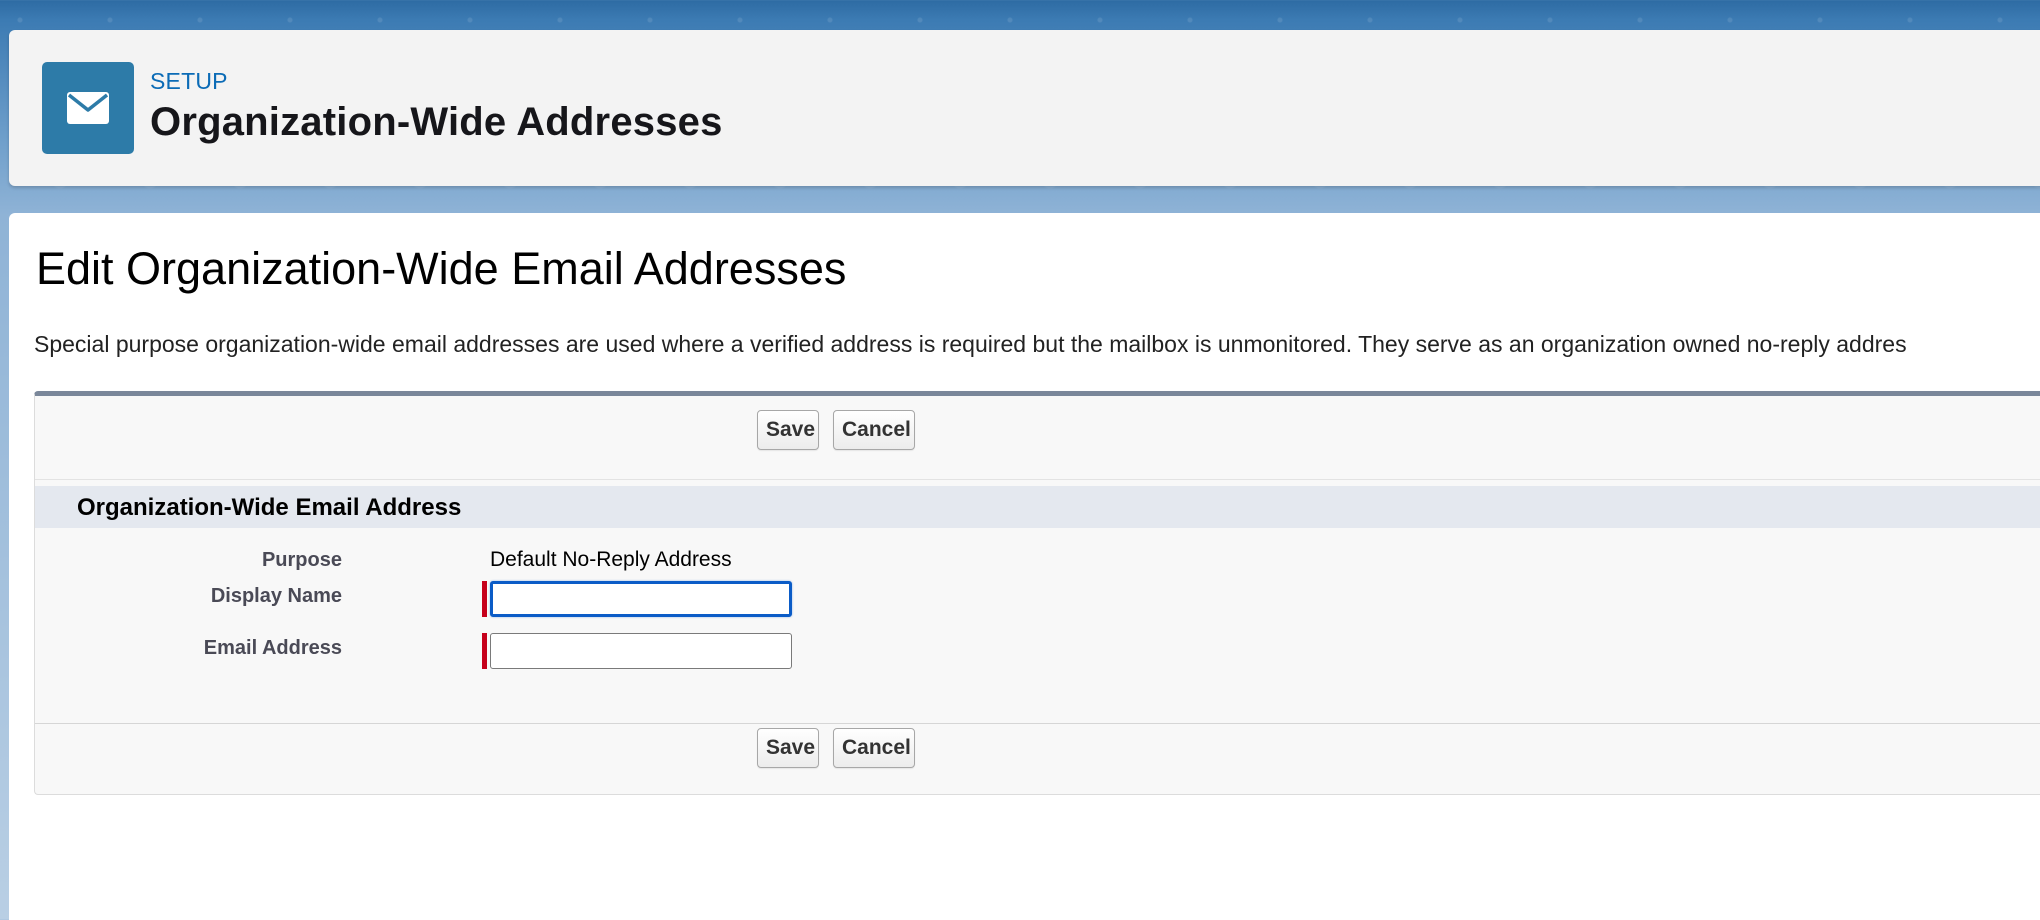 The height and width of the screenshot is (920, 2040). What do you see at coordinates (276, 596) in the screenshot?
I see `display-name-label: Display Name` at bounding box center [276, 596].